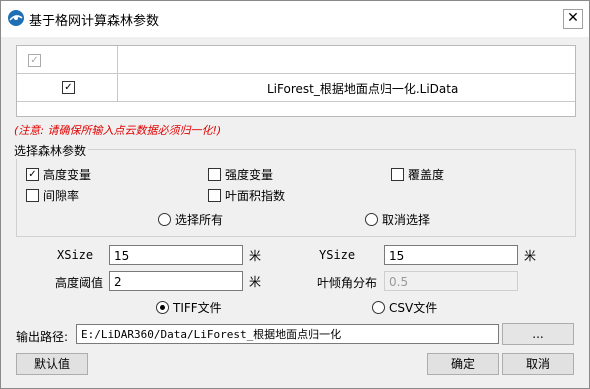 This screenshot has width=590, height=389. Describe the element at coordinates (16, 18) in the screenshot. I see `lidar360-logo-icon` at that location.